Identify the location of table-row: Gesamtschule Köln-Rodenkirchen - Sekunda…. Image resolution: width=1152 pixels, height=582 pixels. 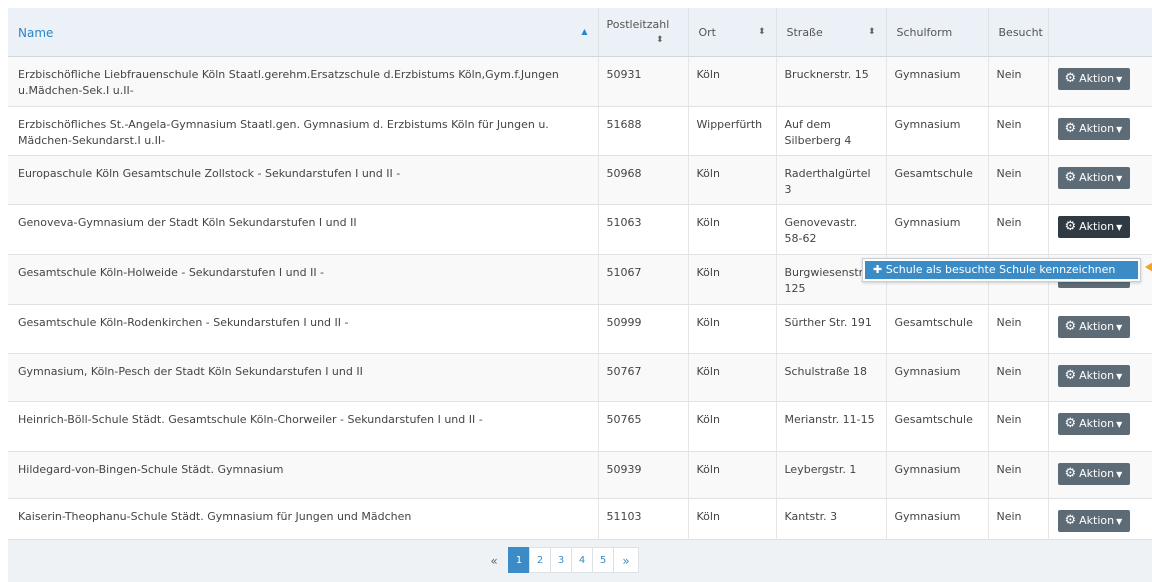
(580, 329).